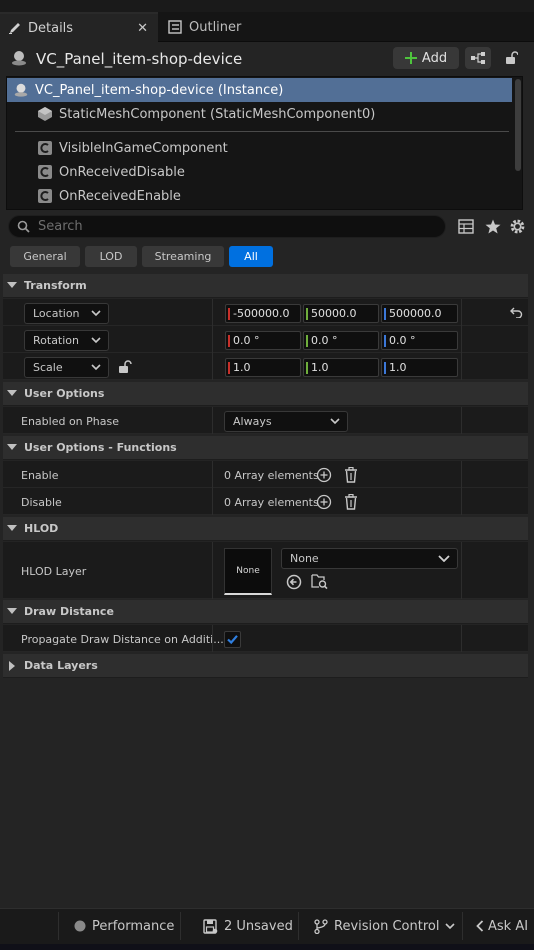 Image resolution: width=534 pixels, height=950 pixels. I want to click on hlod-thumbnail: None, so click(248, 571).